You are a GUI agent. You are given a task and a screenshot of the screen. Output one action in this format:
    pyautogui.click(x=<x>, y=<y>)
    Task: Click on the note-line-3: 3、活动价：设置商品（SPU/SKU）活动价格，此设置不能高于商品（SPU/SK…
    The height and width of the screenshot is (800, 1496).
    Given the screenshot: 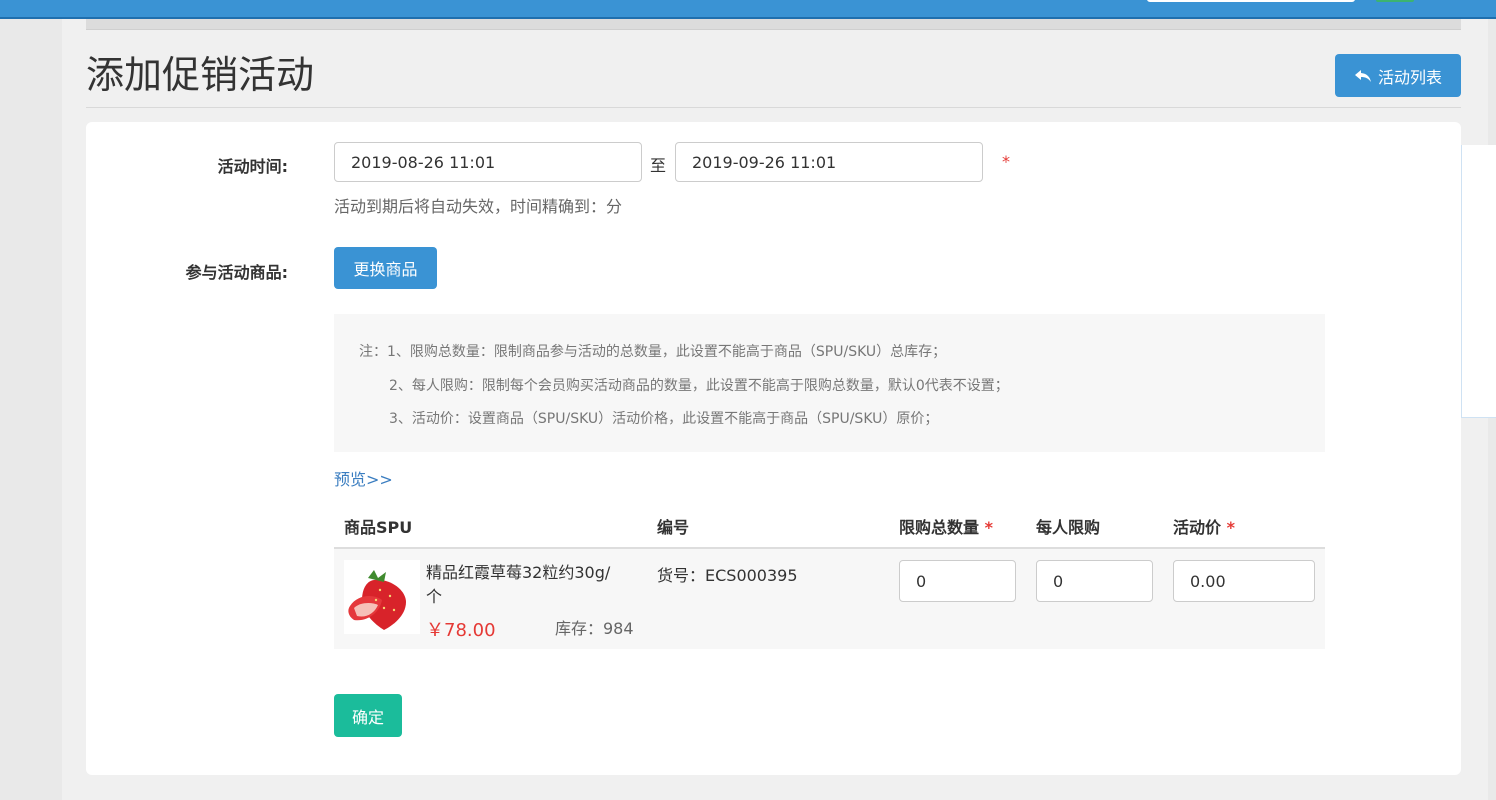 What is the action you would take?
    pyautogui.click(x=664, y=419)
    